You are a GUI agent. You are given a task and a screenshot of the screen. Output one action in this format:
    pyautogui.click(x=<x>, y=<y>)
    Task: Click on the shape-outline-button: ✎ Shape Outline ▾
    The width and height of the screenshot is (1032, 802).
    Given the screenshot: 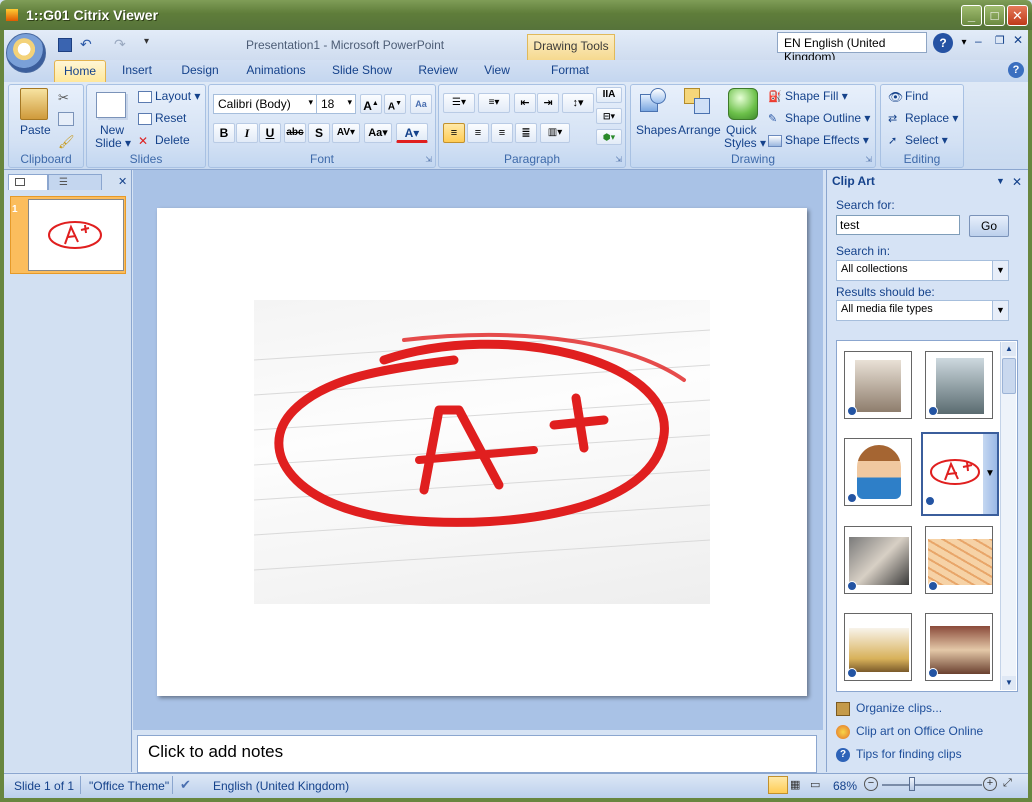 What is the action you would take?
    pyautogui.click(x=819, y=118)
    